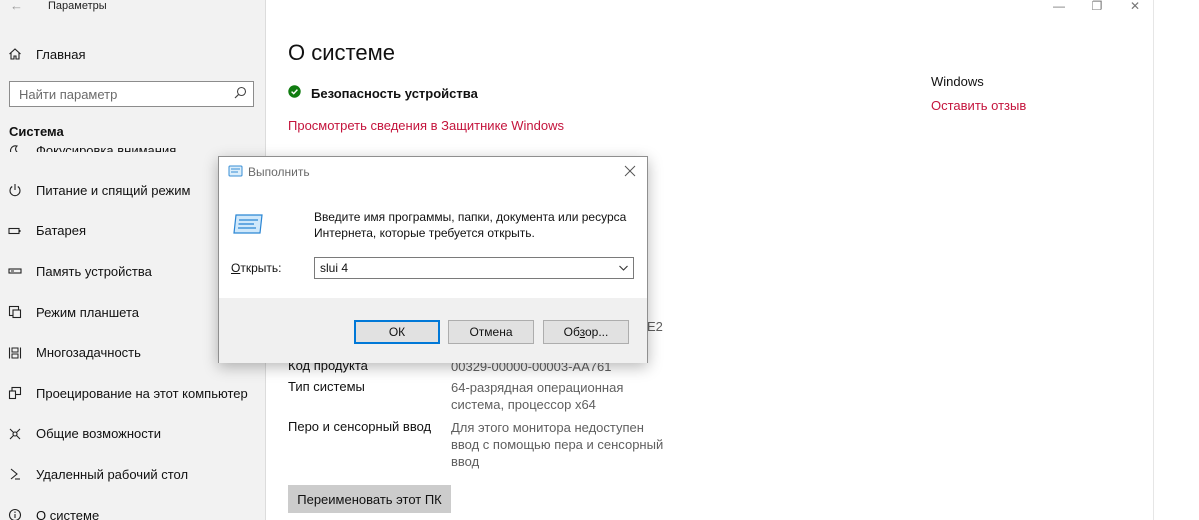  I want to click on run-dialog-title: Выполнить, so click(279, 172).